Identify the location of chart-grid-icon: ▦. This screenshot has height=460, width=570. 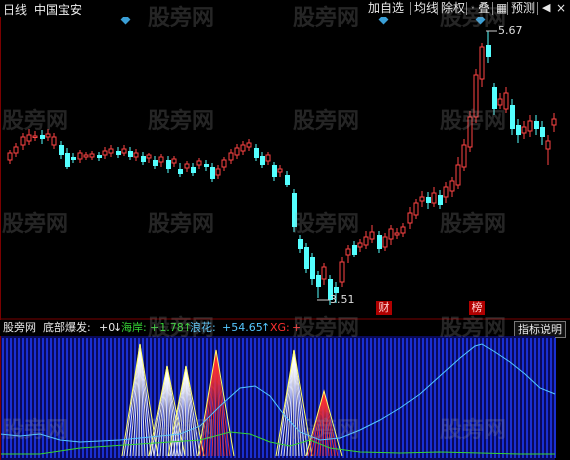
(500, 8).